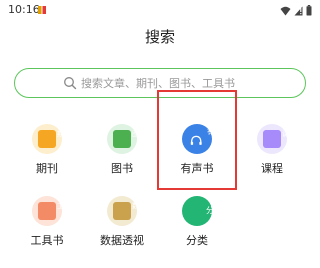 The image size is (320, 268). Describe the element at coordinates (51, 139) in the screenshot. I see `periodical-icon: 期刊` at that location.